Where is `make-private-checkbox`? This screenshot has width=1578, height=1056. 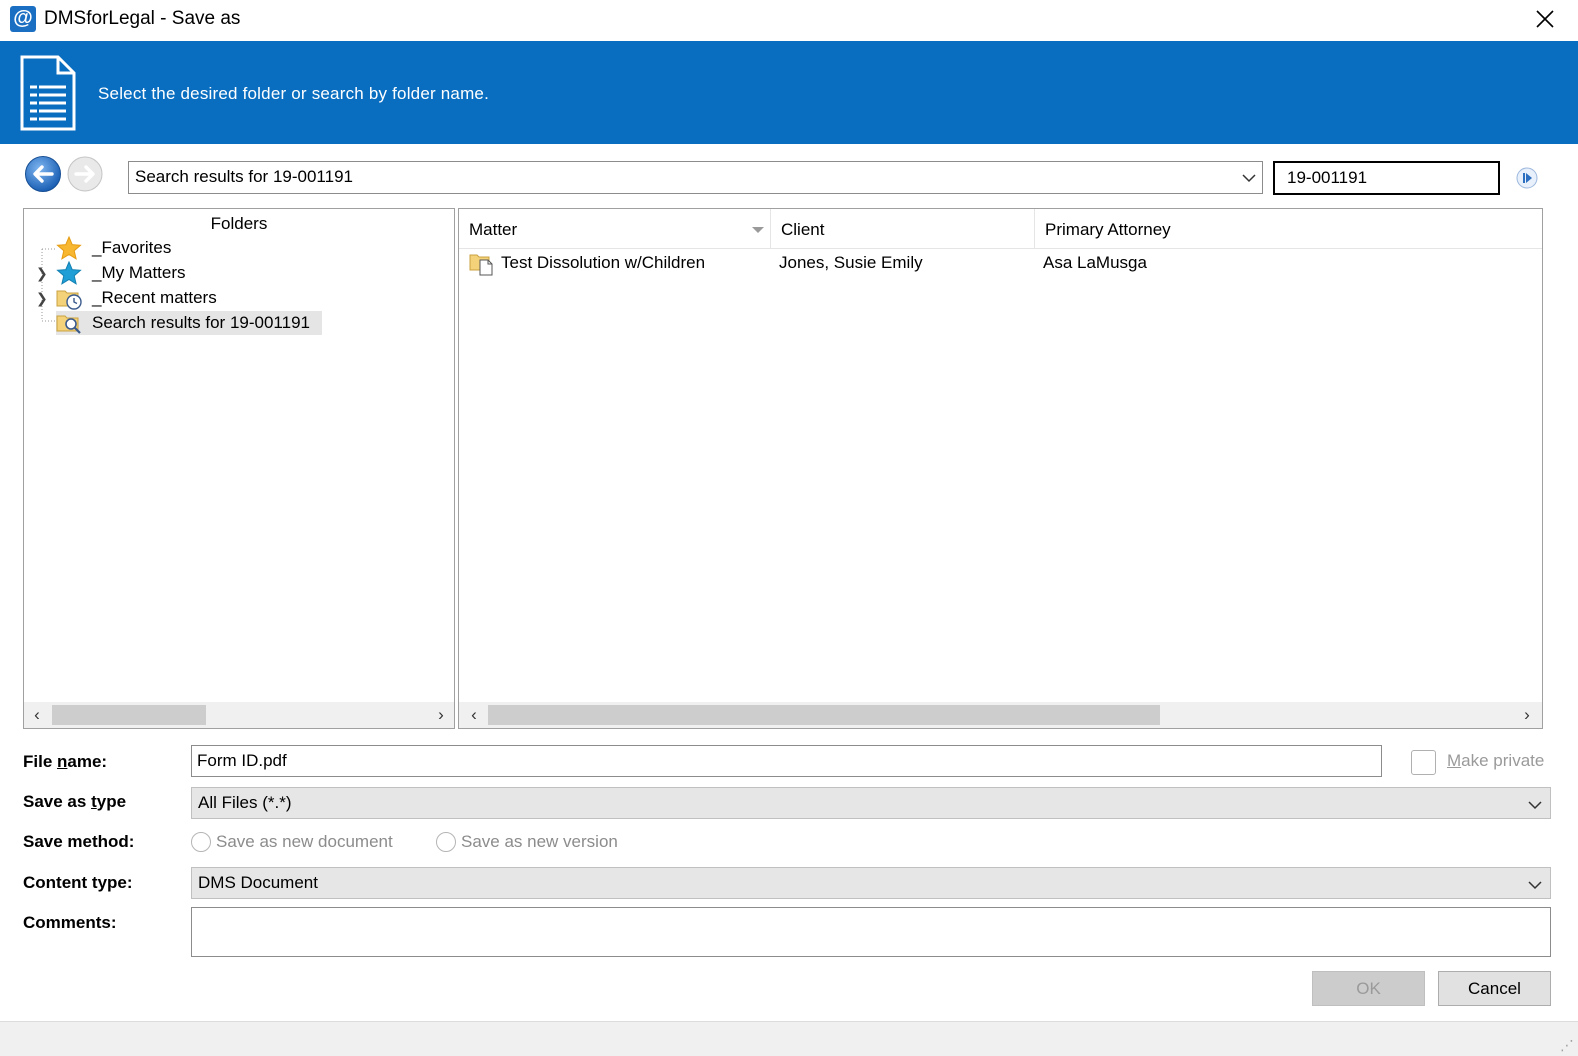
make-private-checkbox is located at coordinates (1423, 762).